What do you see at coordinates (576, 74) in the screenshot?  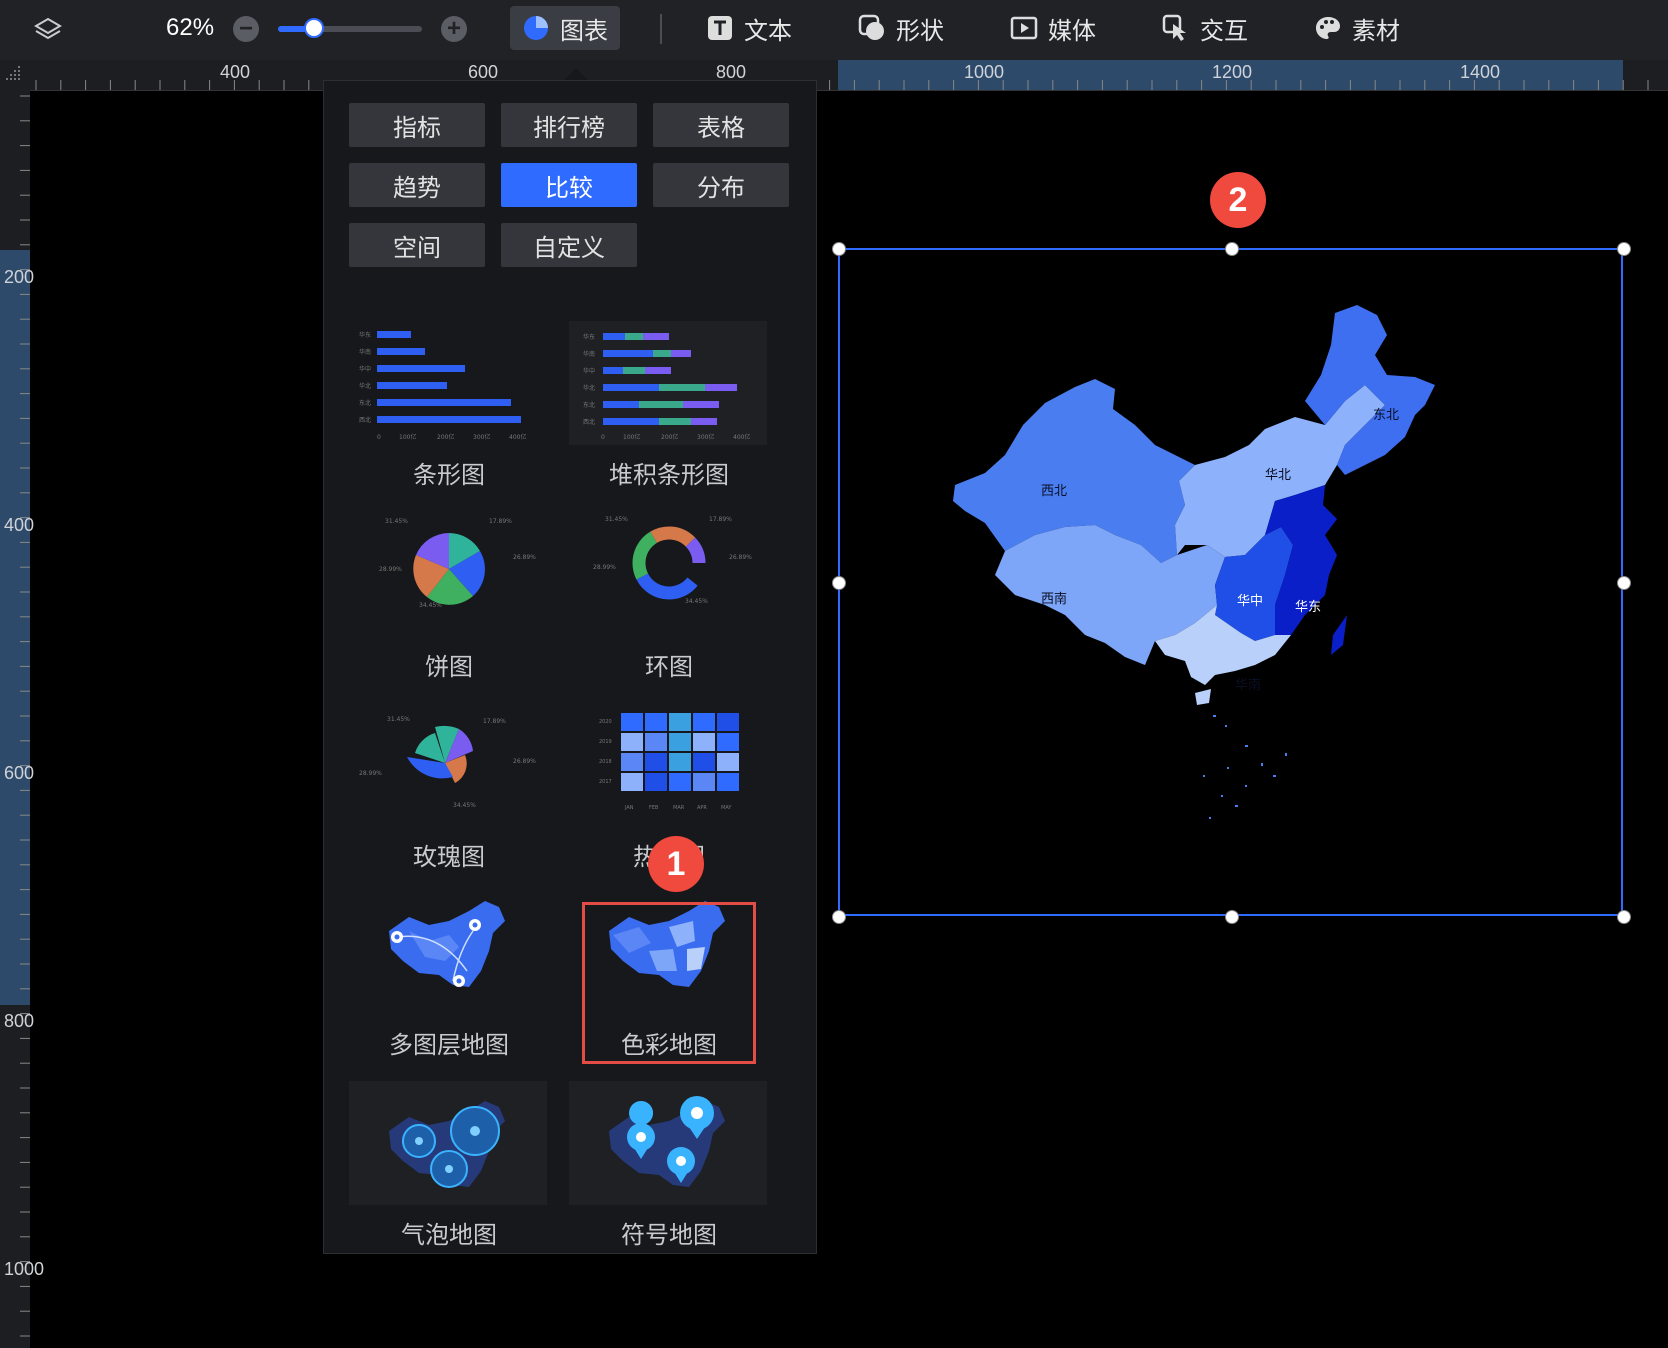 I see `panel-pointer` at bounding box center [576, 74].